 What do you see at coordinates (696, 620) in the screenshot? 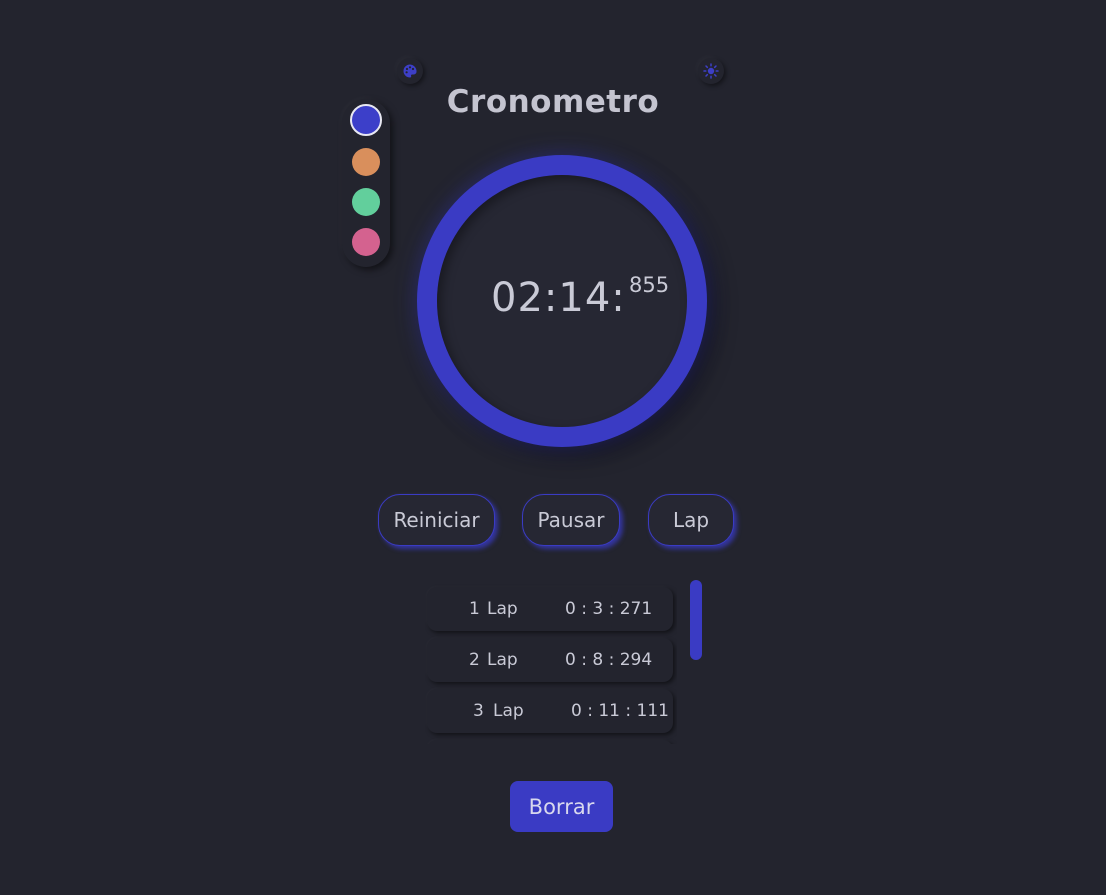
I see `lap-list-scrollbar` at bounding box center [696, 620].